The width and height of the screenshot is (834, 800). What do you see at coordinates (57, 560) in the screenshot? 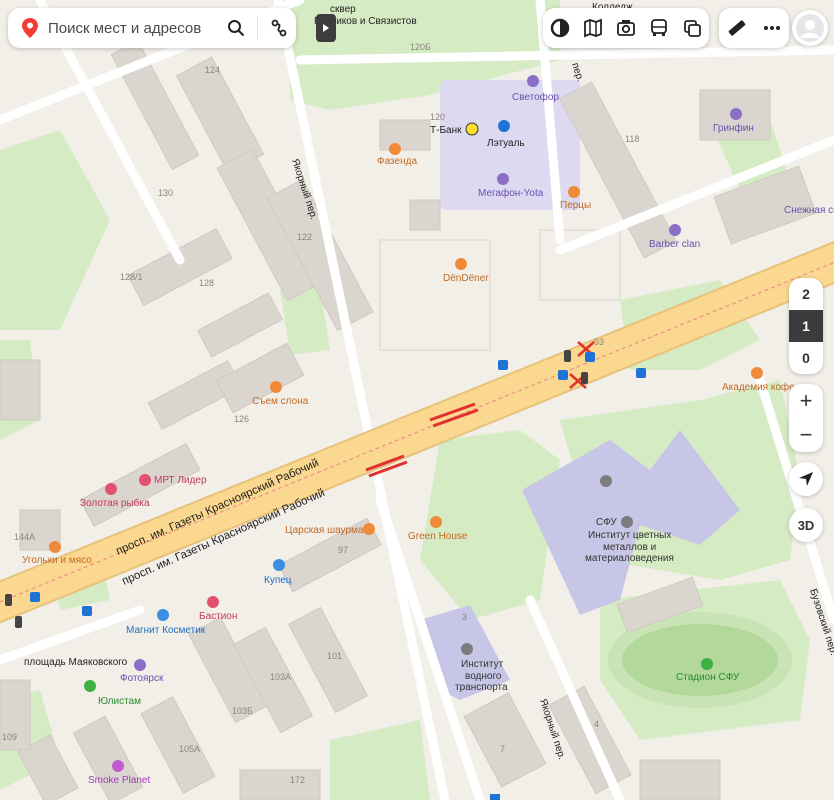
I see `poi-ugolki: Угольки и мясо` at bounding box center [57, 560].